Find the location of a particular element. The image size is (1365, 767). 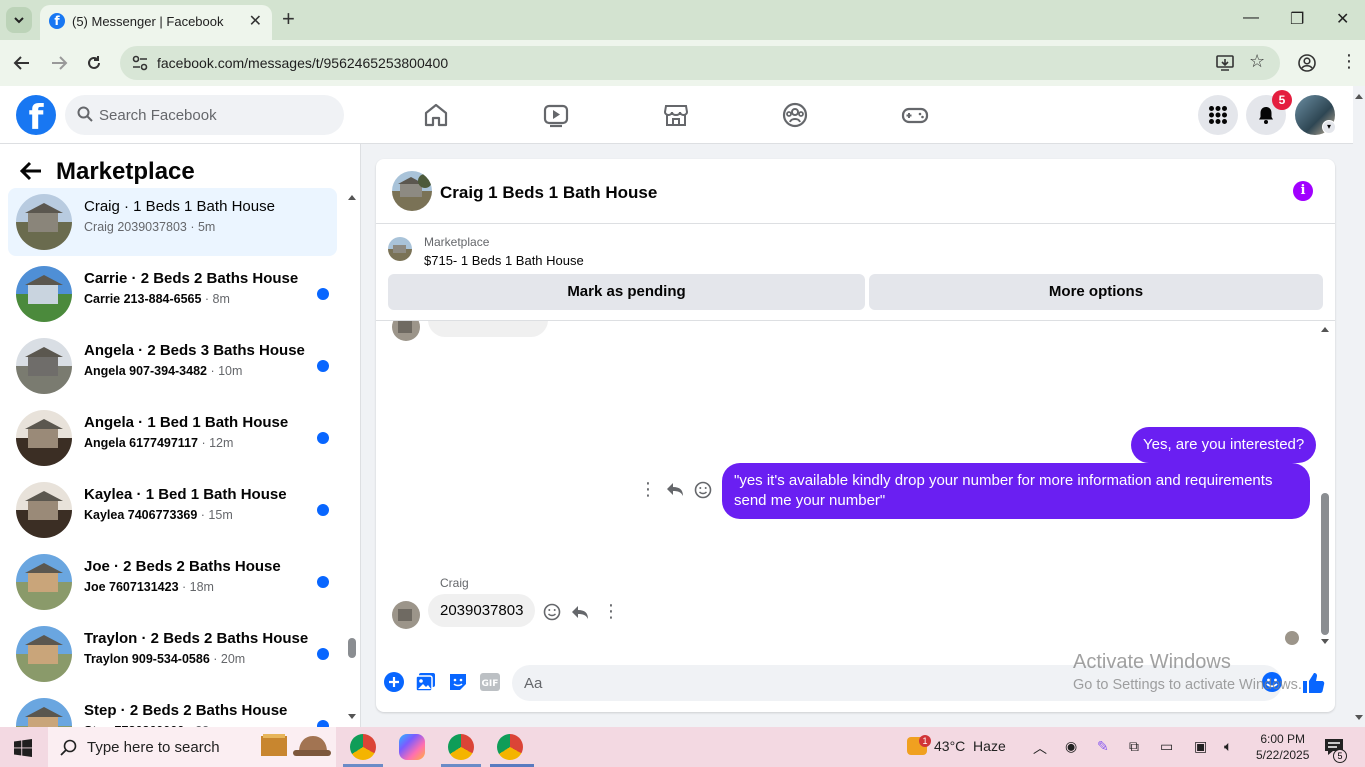

copilot-taskbar-icon is located at coordinates (412, 747).